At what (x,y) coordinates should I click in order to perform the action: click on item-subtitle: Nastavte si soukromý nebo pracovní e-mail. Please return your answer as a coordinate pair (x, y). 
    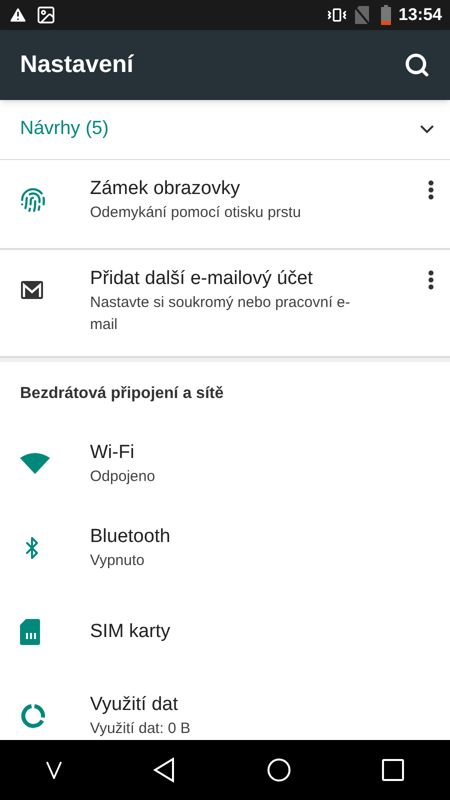
    Looking at the image, I should click on (221, 314).